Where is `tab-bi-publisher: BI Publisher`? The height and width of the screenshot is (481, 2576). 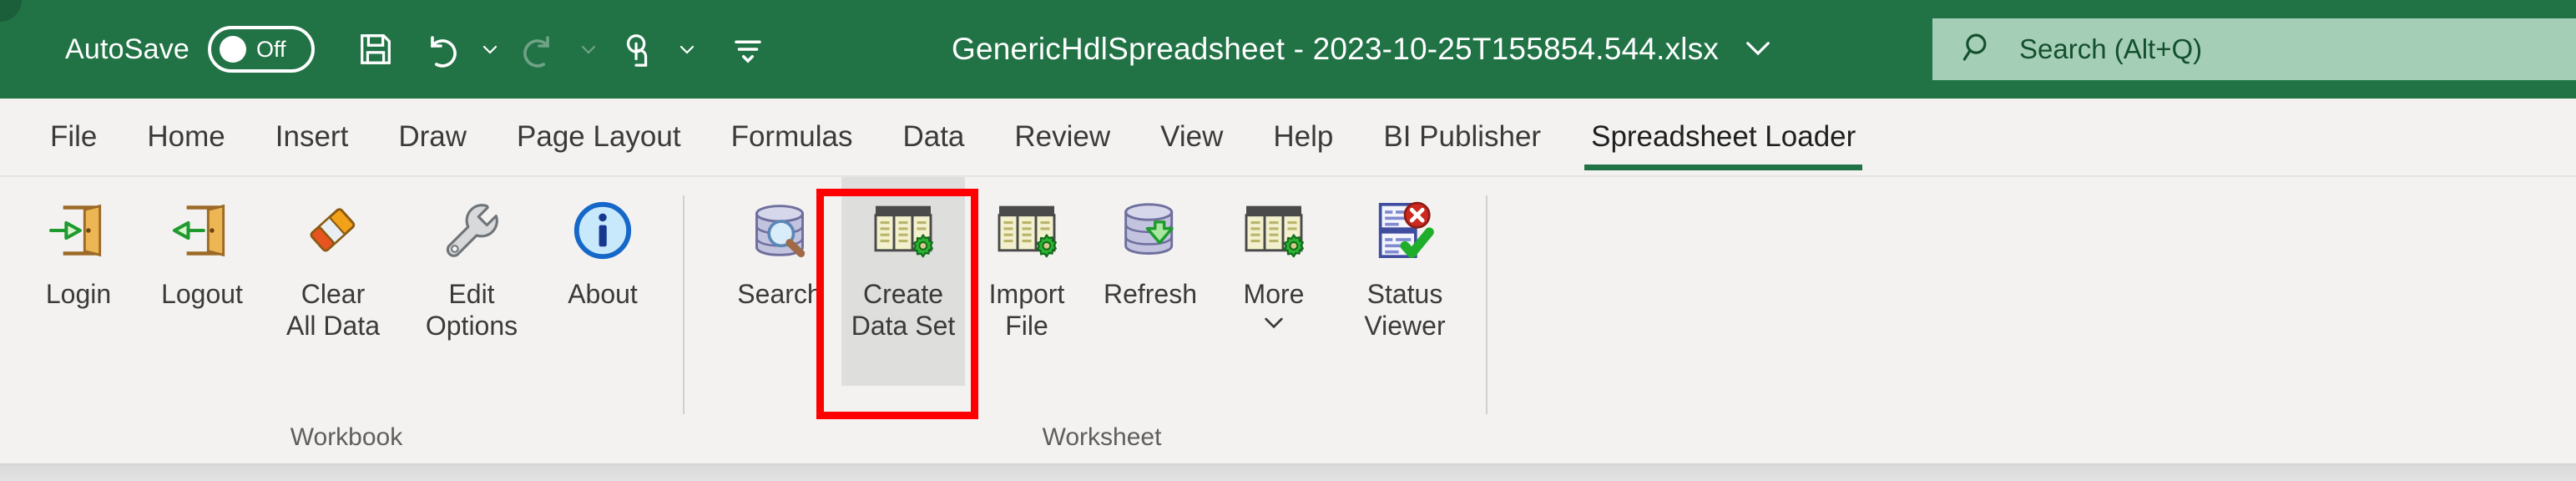 tab-bi-publisher: BI Publisher is located at coordinates (1462, 137).